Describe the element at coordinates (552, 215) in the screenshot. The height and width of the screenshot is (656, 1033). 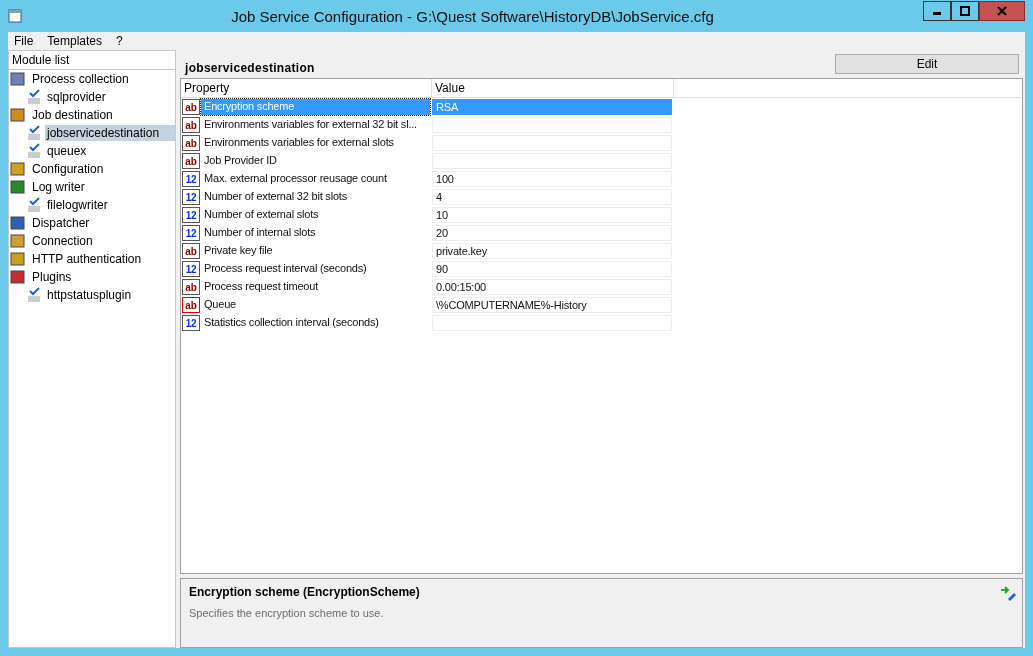
I see `property-value: 10` at that location.